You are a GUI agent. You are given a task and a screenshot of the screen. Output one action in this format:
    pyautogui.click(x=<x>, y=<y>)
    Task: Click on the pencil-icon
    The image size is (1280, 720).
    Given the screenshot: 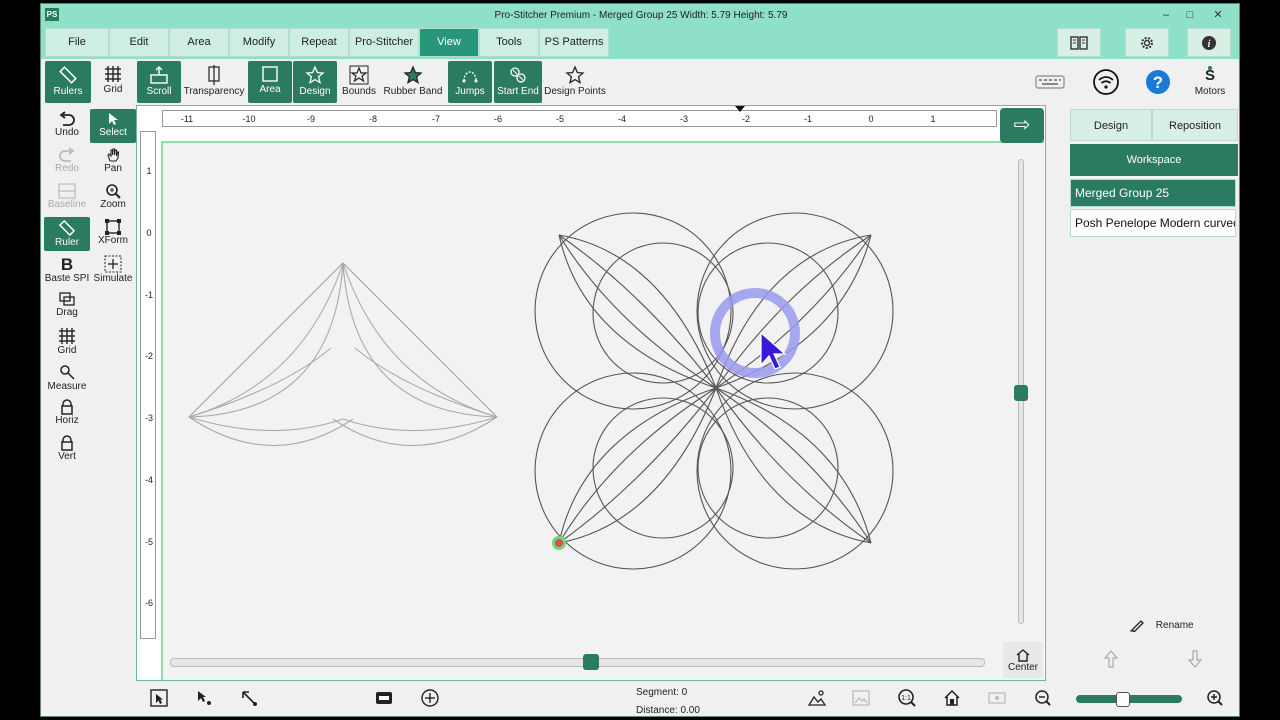 What is the action you would take?
    pyautogui.click(x=1137, y=626)
    